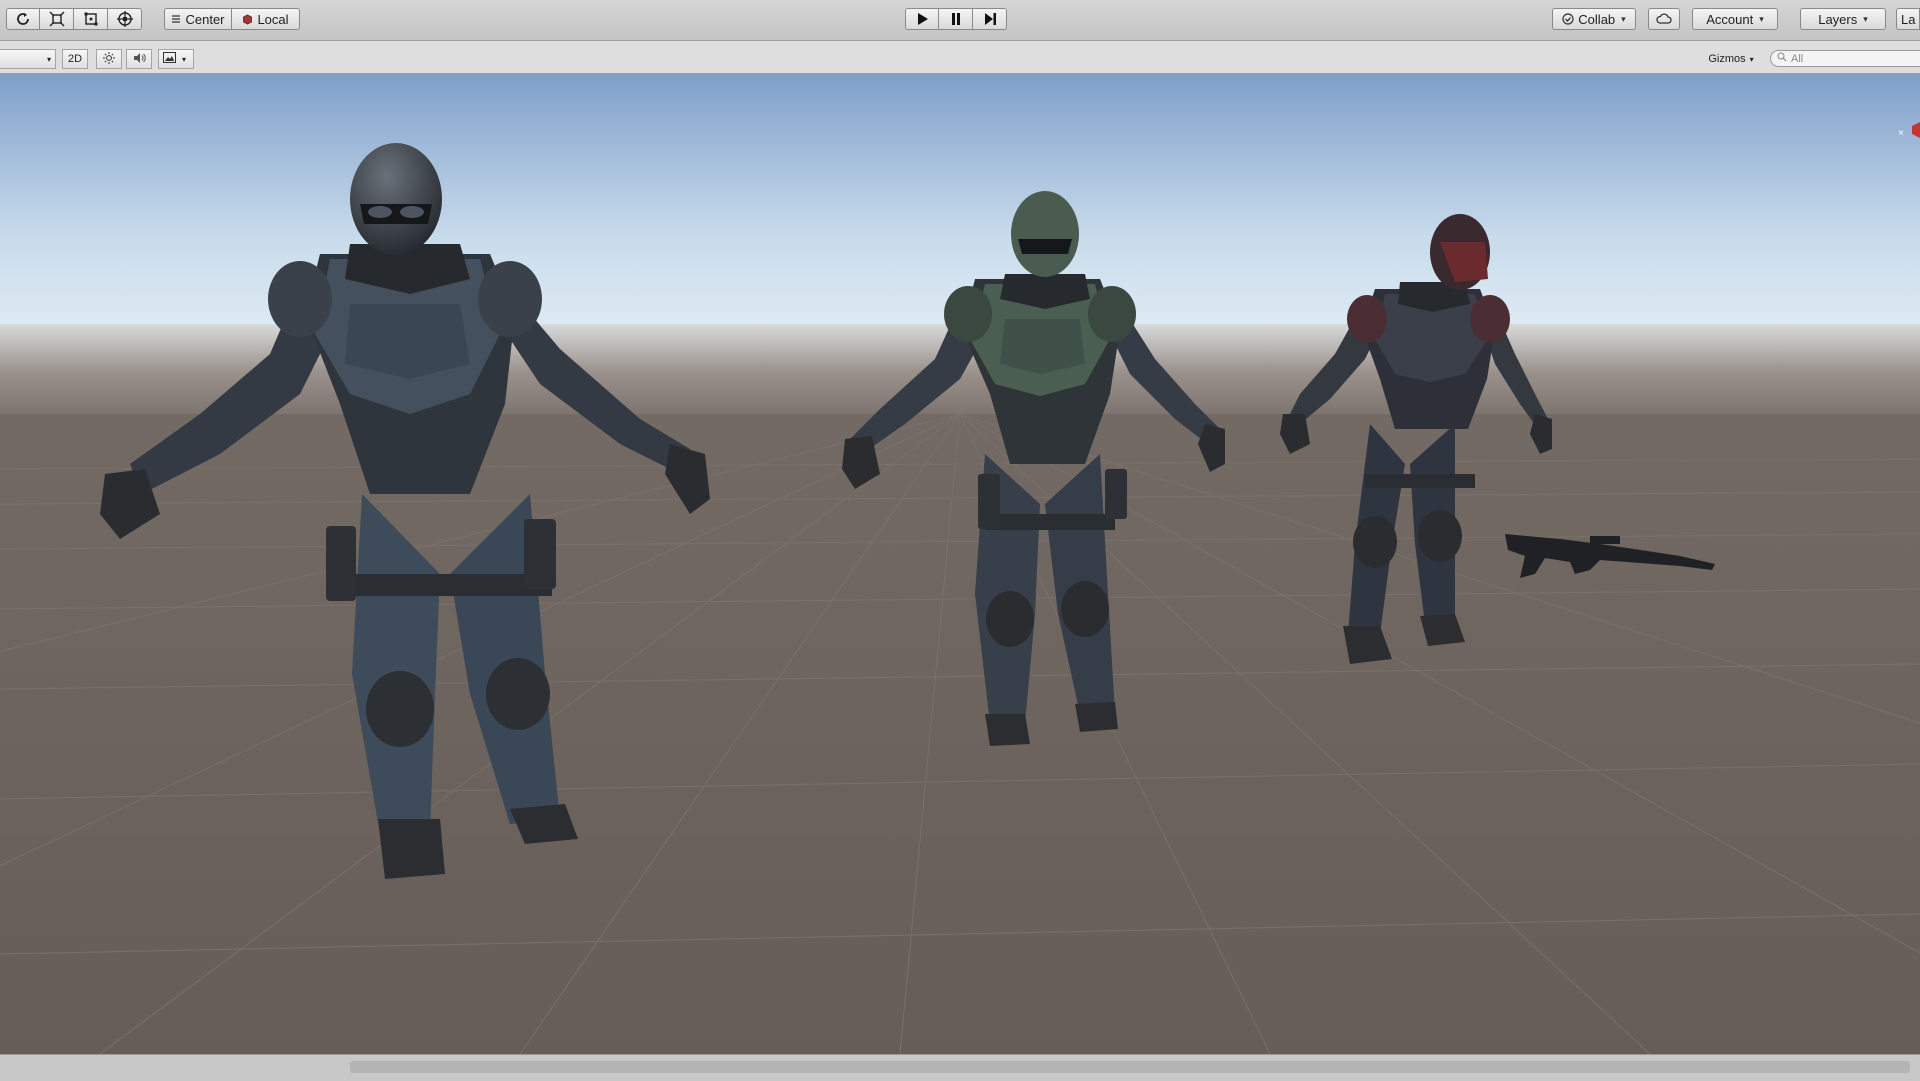  I want to click on scene-search-field: All, so click(1845, 58).